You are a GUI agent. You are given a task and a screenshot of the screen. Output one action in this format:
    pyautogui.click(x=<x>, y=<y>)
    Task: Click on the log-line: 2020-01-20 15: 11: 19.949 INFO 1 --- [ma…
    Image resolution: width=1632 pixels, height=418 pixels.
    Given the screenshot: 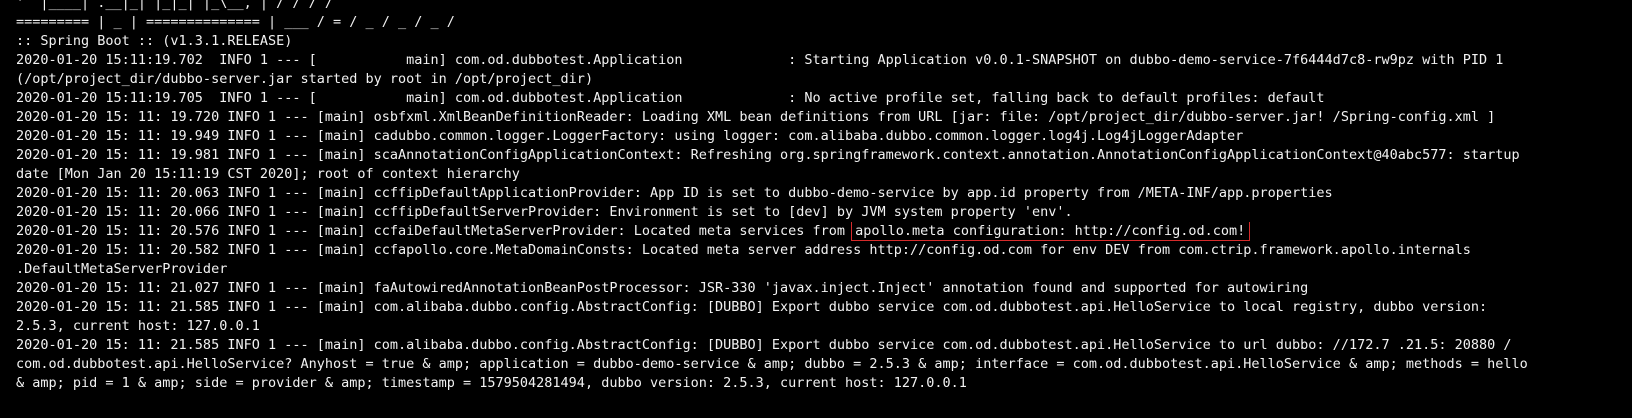 What is the action you would take?
    pyautogui.click(x=630, y=136)
    